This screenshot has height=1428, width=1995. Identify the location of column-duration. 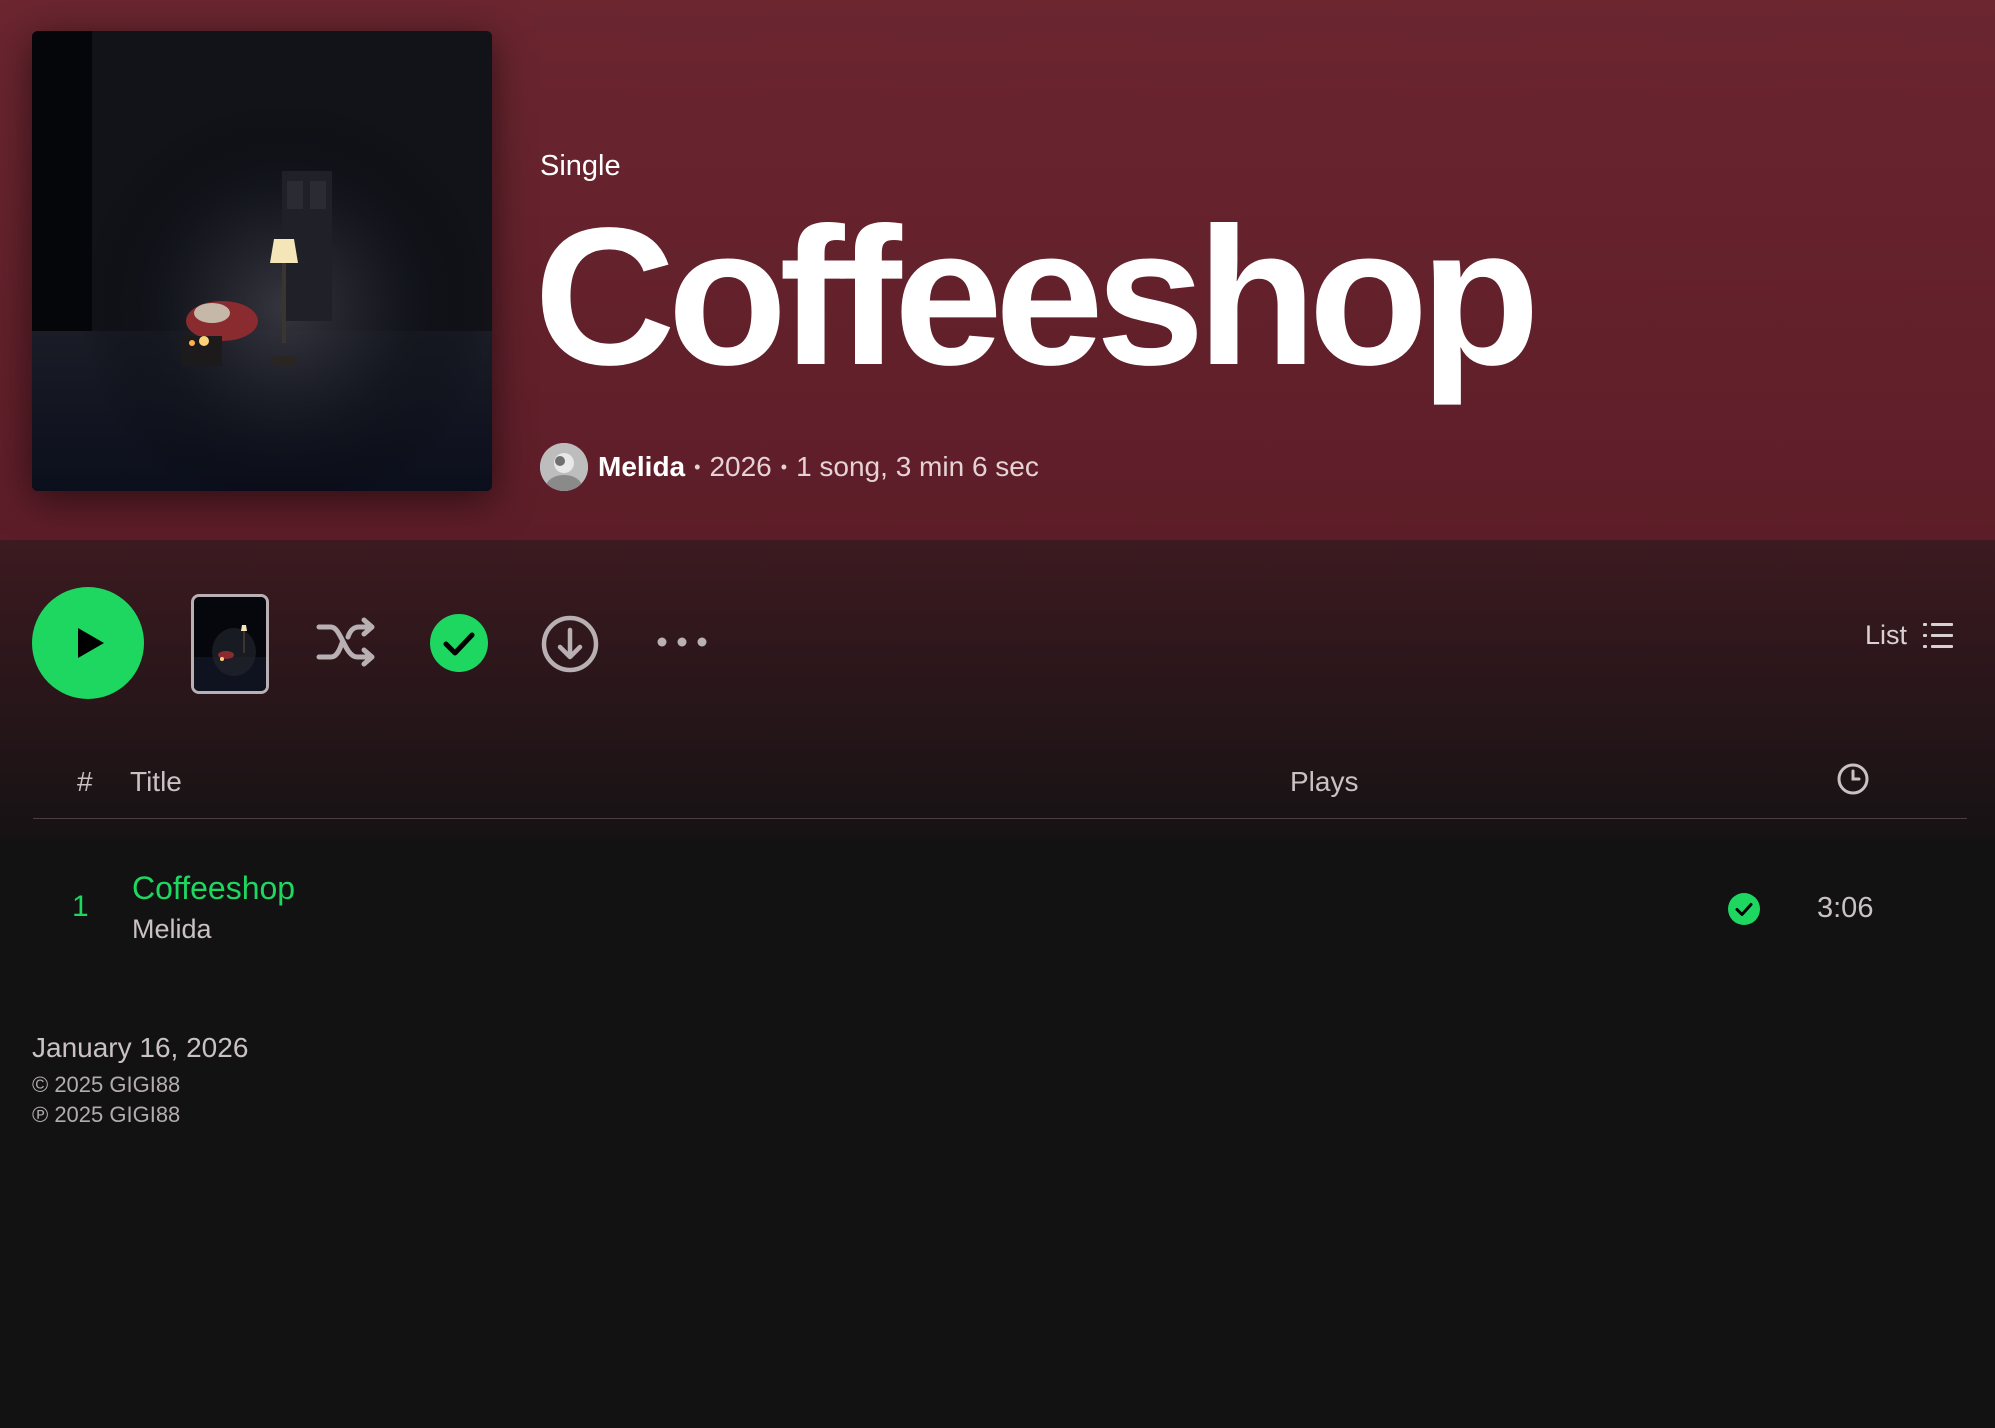
(1853, 782).